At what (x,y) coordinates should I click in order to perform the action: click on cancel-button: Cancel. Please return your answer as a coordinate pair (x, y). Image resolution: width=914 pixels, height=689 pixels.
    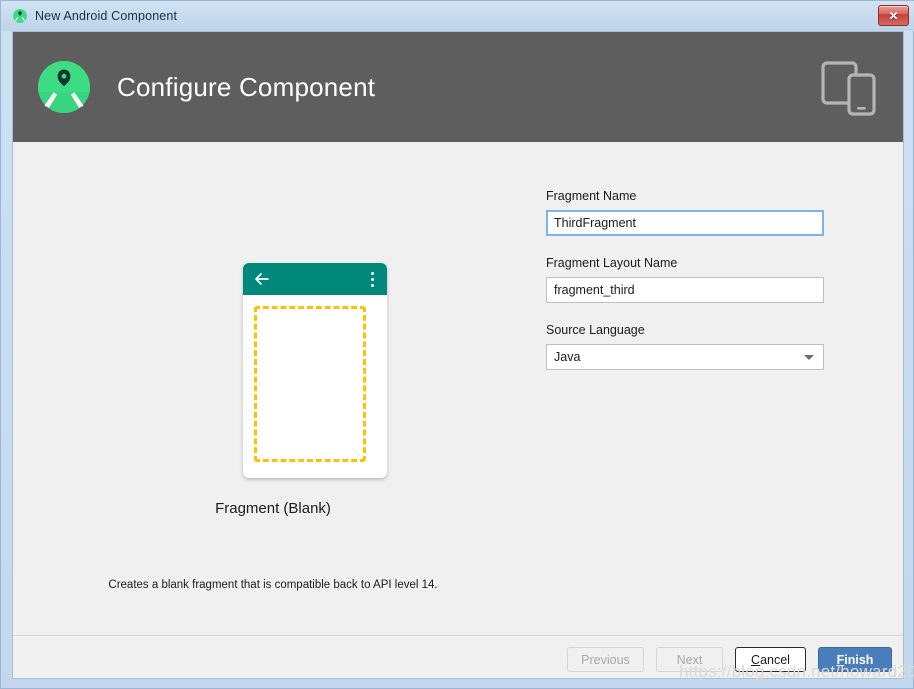
    Looking at the image, I should click on (770, 659).